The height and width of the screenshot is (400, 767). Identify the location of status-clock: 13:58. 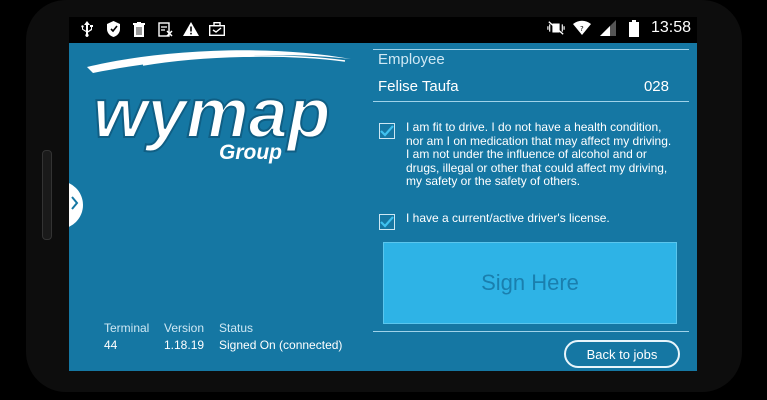
(670, 27).